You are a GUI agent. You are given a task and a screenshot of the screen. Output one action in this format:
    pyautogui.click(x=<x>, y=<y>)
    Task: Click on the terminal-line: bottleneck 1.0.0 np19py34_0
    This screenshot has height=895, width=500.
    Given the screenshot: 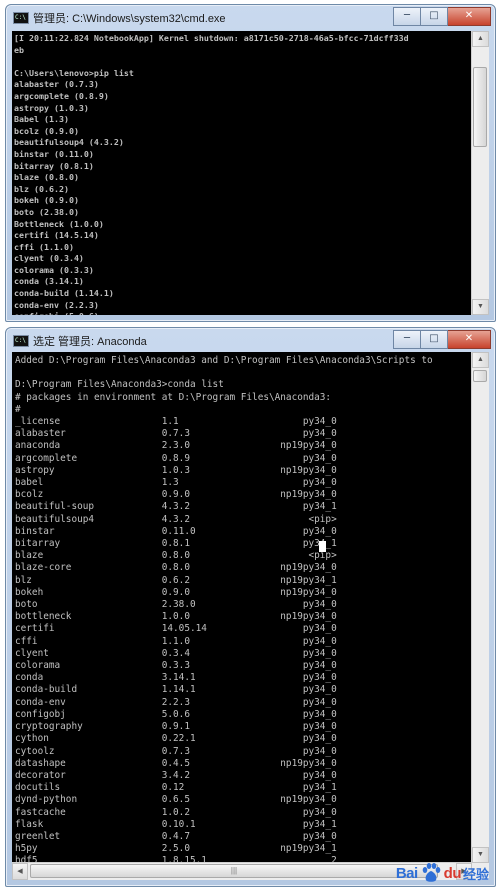 What is the action you would take?
    pyautogui.click(x=176, y=617)
    